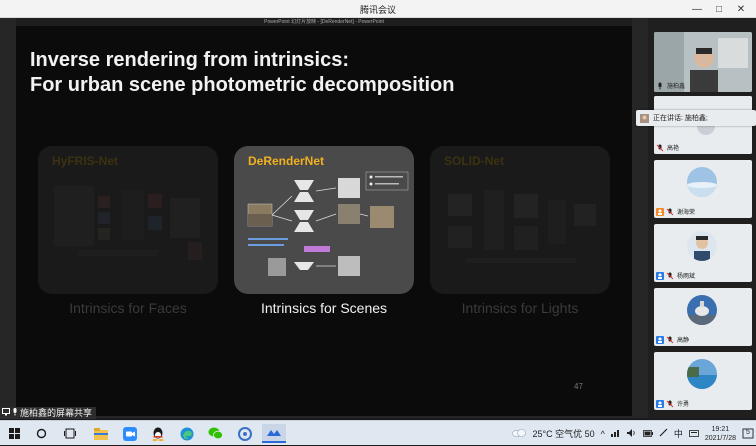 The height and width of the screenshot is (446, 756). I want to click on ime-indicator: 中, so click(678, 433).